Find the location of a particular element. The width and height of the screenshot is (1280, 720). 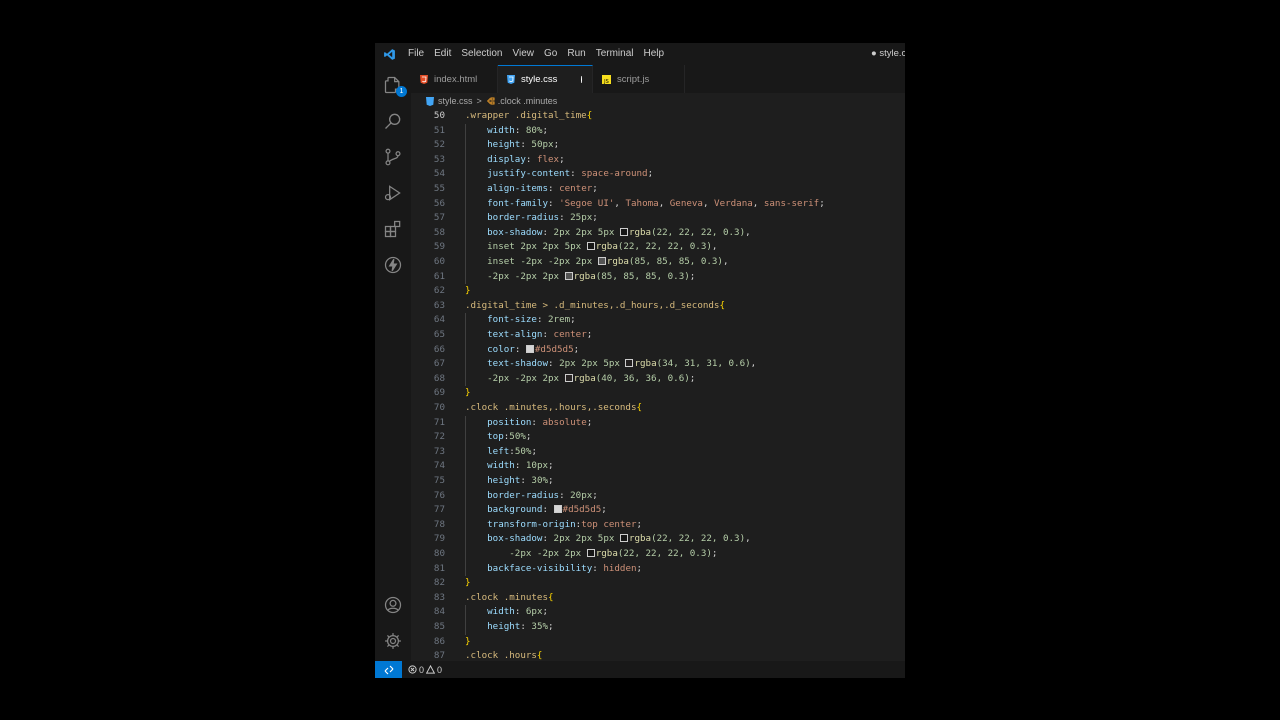

code-line: 53 display: flex; is located at coordinates (658, 160).